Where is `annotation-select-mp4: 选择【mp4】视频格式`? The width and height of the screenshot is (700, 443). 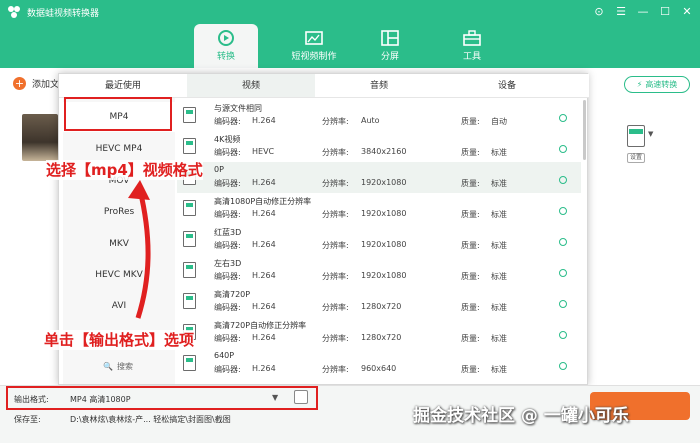
annotation-select-mp4: 选择【mp4】视频格式 is located at coordinates (124, 170).